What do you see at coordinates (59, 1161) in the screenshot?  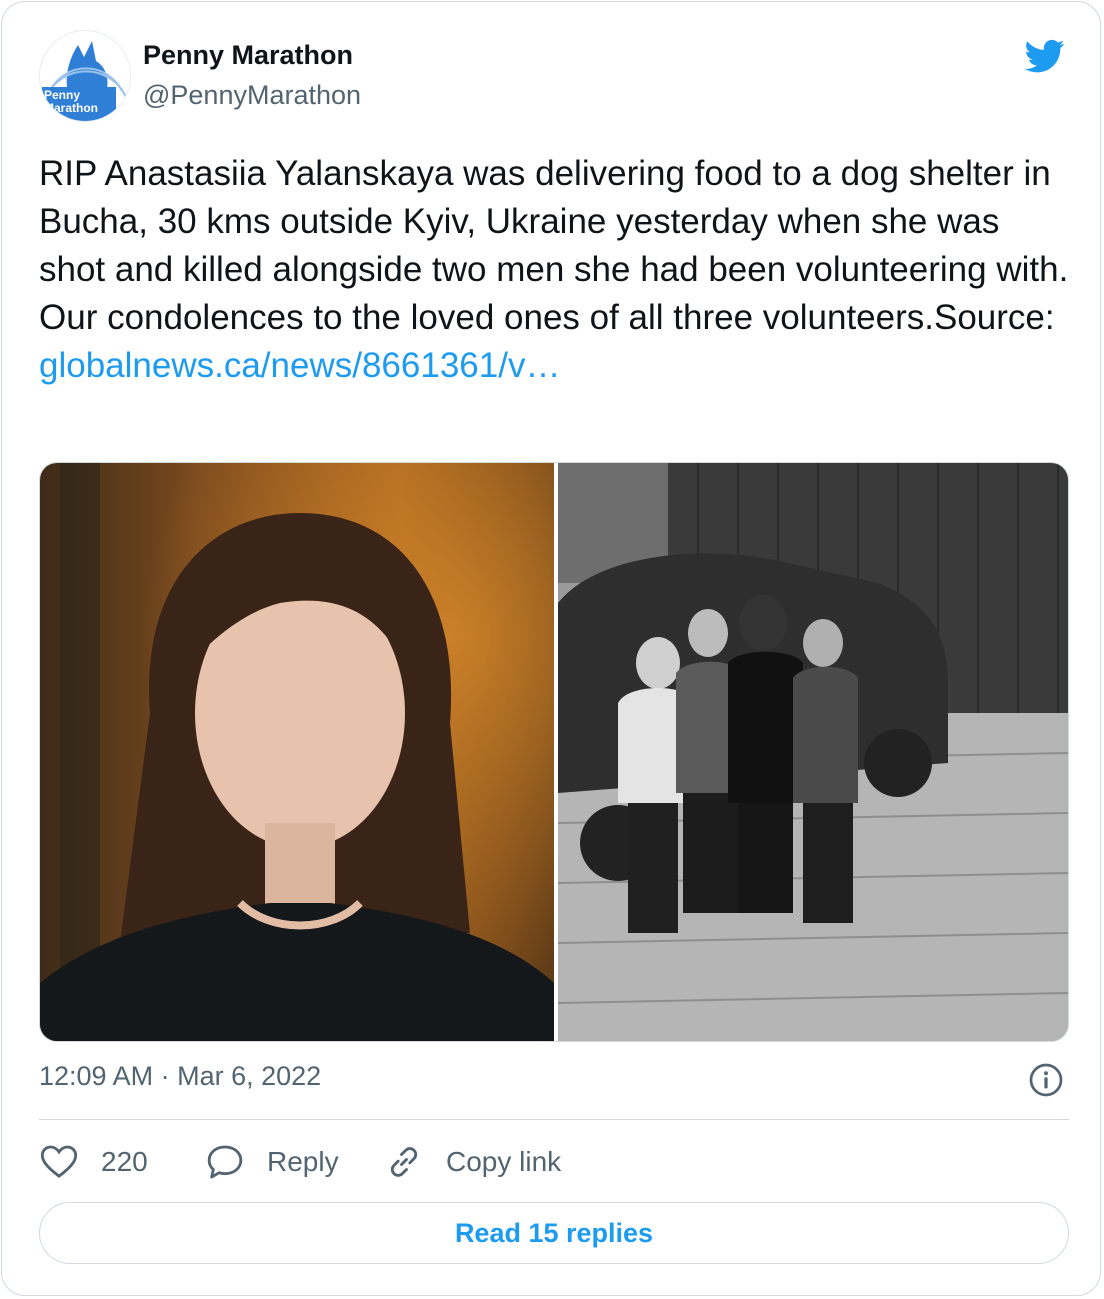 I see `heart-icon` at bounding box center [59, 1161].